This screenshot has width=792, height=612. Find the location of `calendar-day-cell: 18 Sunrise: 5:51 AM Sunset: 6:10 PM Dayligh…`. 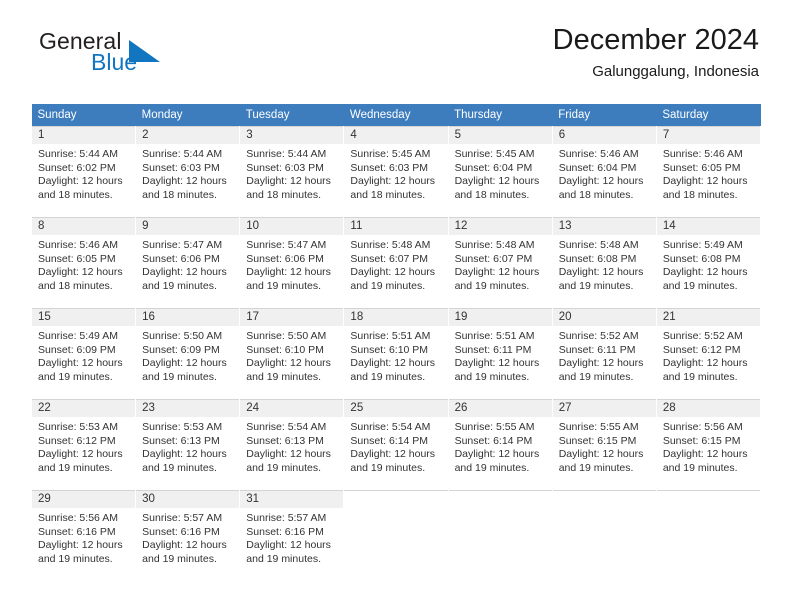

calendar-day-cell: 18 Sunrise: 5:51 AM Sunset: 6:10 PM Dayligh… is located at coordinates (396, 354).